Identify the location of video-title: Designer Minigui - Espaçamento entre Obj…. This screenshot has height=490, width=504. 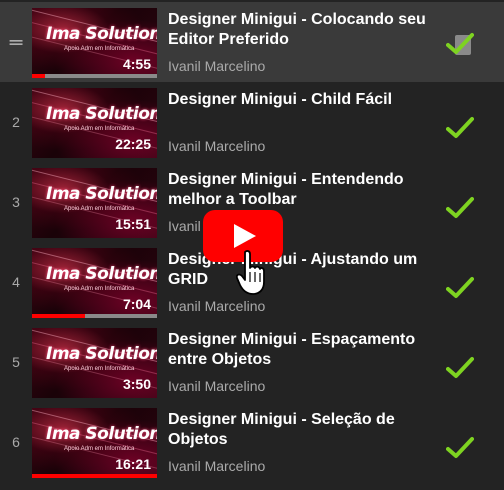
(303, 350).